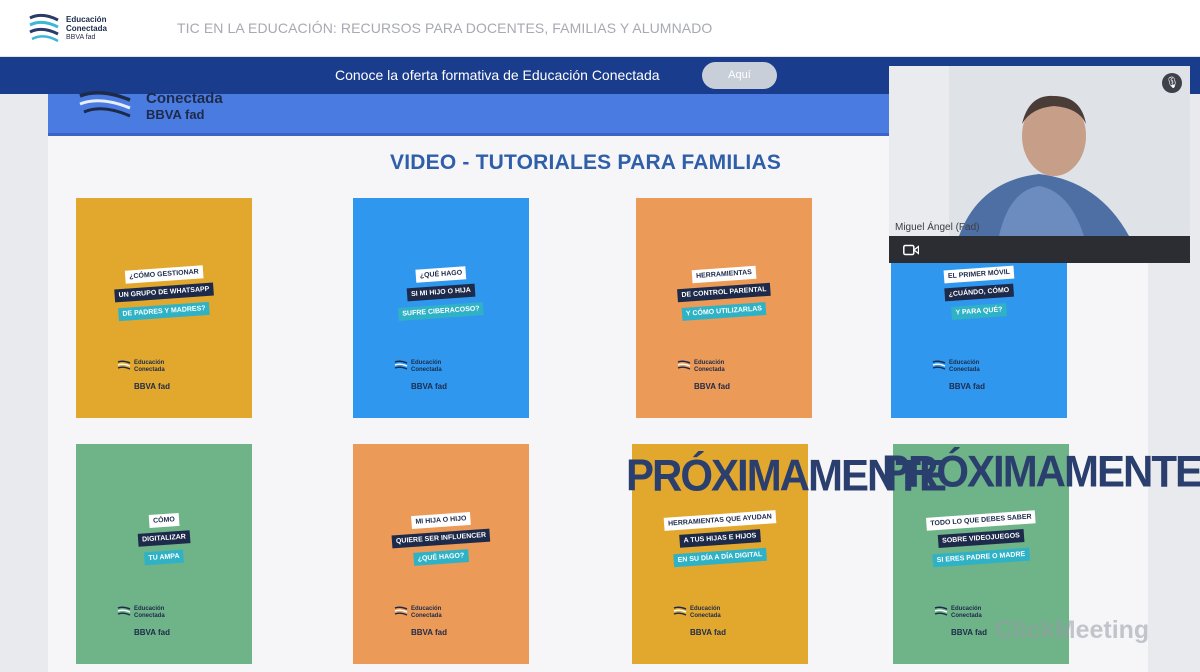  Describe the element at coordinates (105, 104) in the screenshot. I see `slide-logo-waves-icon` at that location.